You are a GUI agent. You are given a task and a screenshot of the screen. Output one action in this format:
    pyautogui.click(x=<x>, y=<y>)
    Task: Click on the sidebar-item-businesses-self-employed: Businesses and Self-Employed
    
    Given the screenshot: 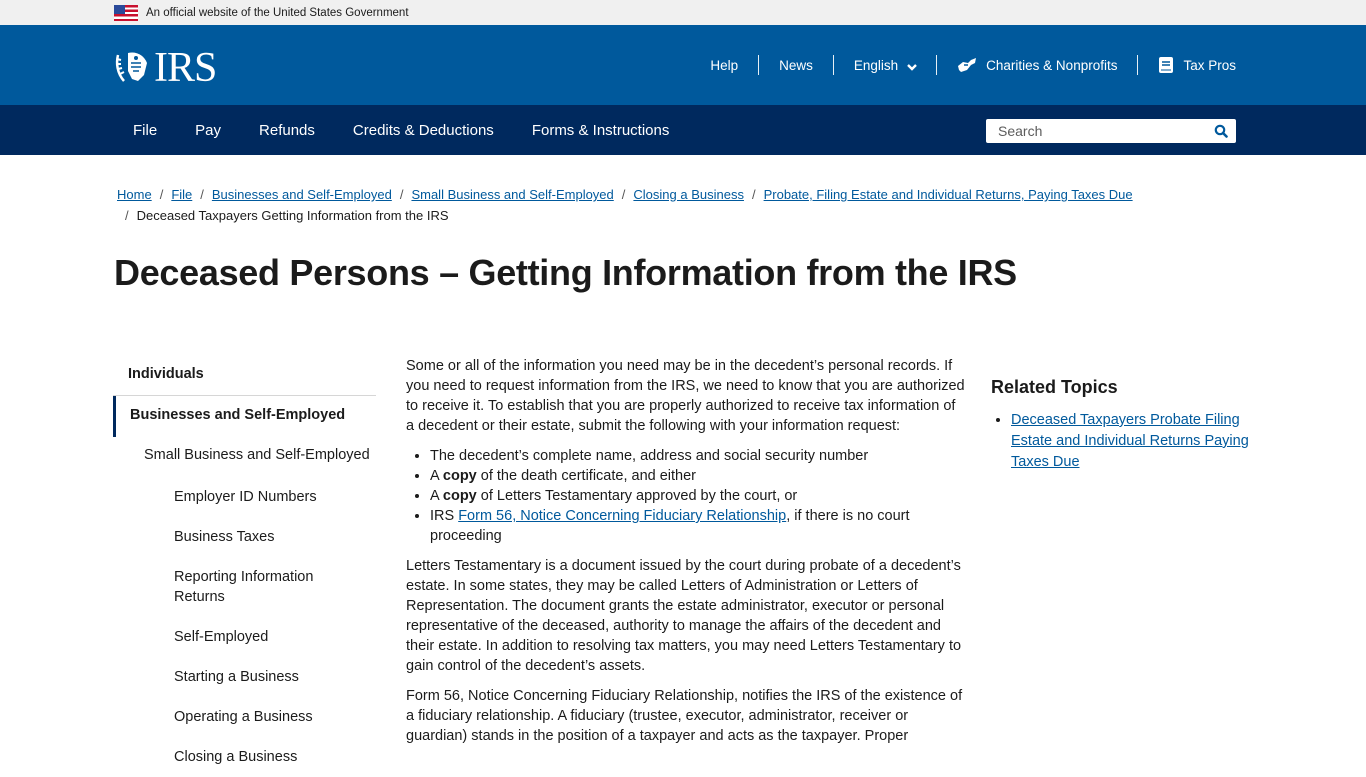 What is the action you would take?
    pyautogui.click(x=244, y=416)
    